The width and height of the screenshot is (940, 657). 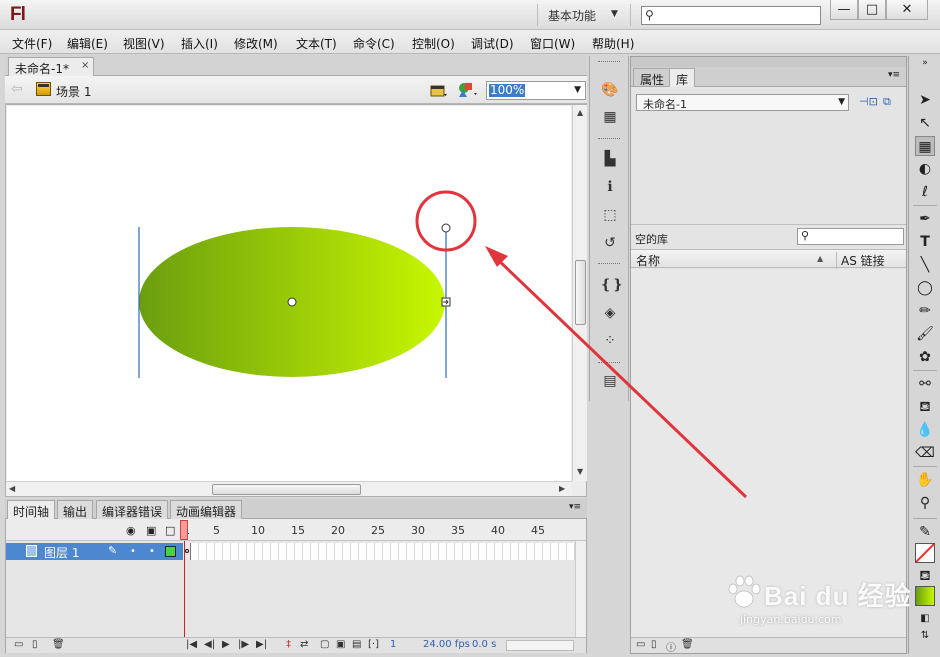 What do you see at coordinates (256, 43) in the screenshot?
I see `menu-modify: 修改(M)` at bounding box center [256, 43].